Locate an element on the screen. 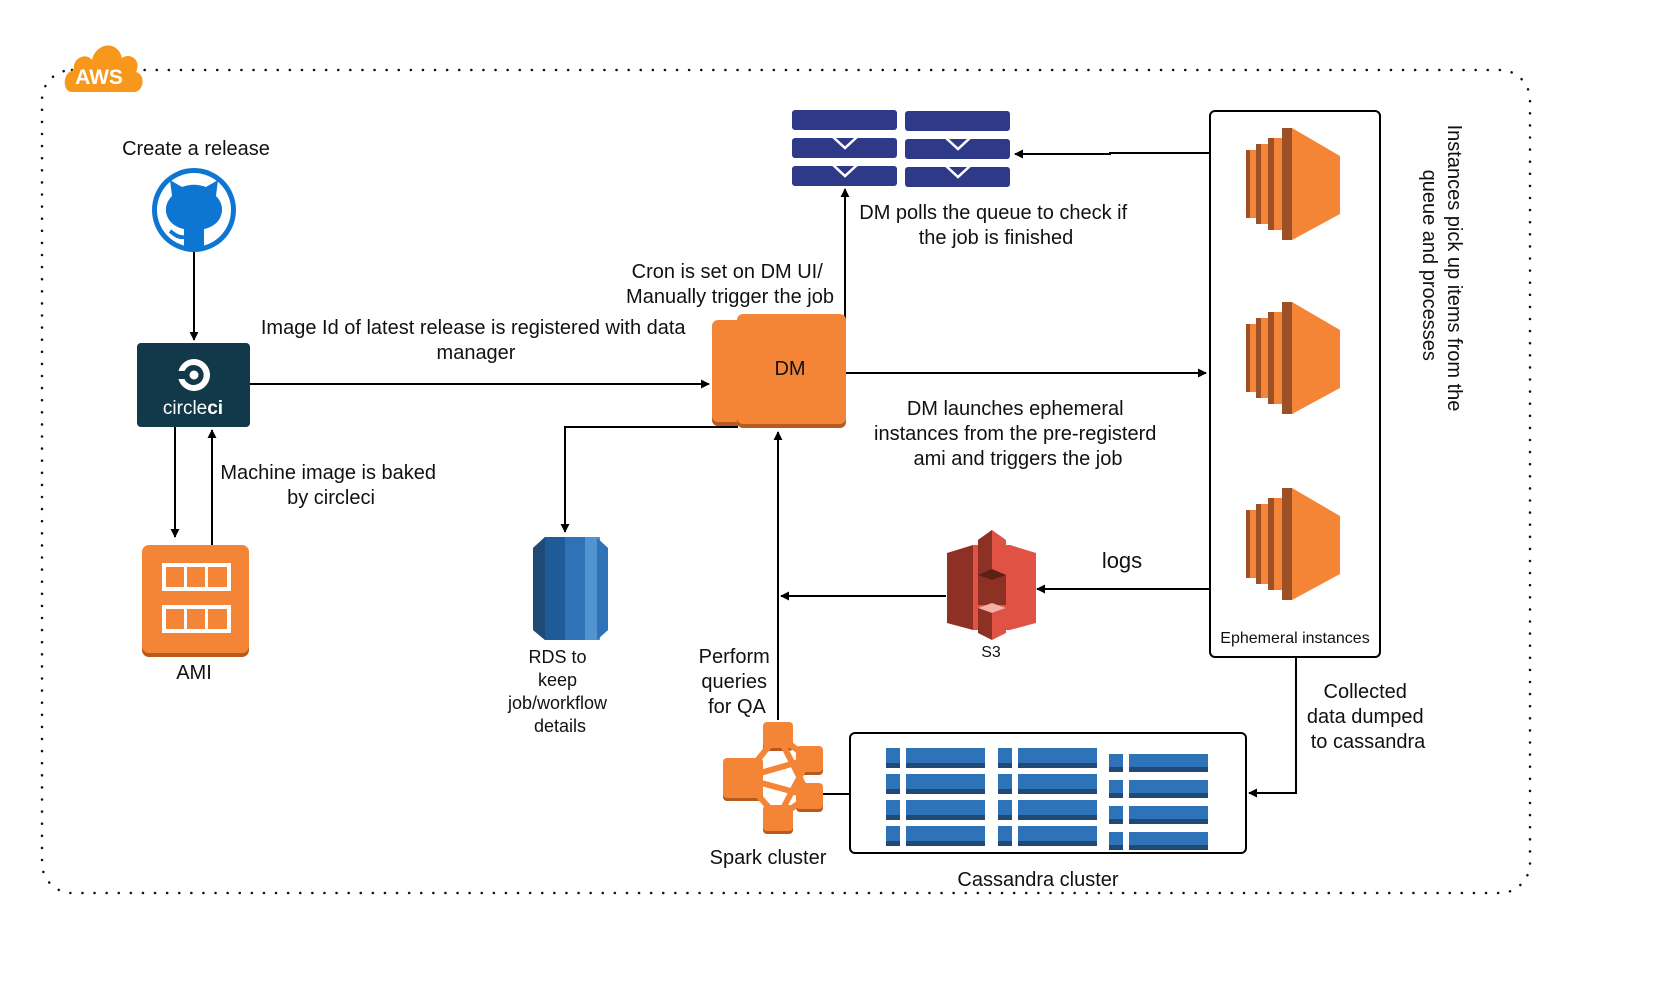 The height and width of the screenshot is (990, 1663). queue-node is located at coordinates (901, 148).